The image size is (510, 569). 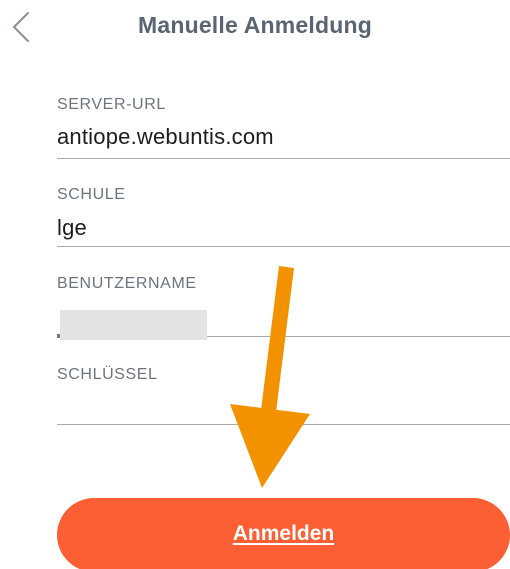 What do you see at coordinates (283, 209) in the screenshot?
I see `school-field: SCHULE lge` at bounding box center [283, 209].